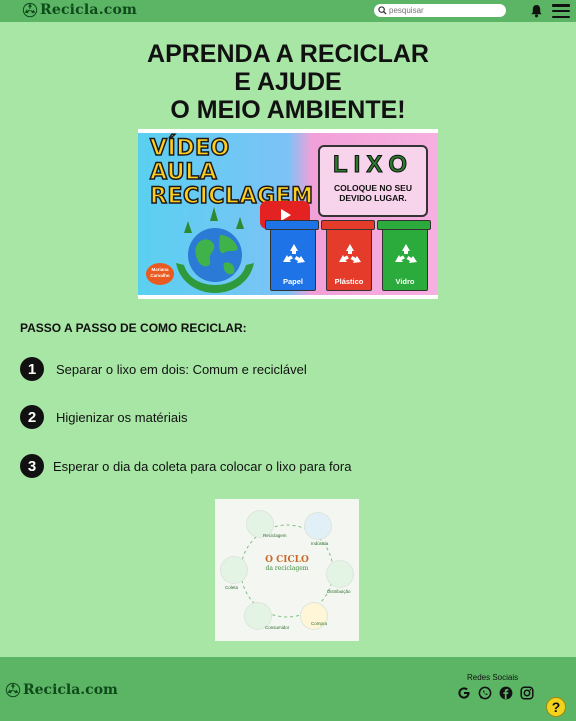 The height and width of the screenshot is (721, 576). What do you see at coordinates (89, 10) in the screenshot?
I see `logo-text: Recicla.com` at bounding box center [89, 10].